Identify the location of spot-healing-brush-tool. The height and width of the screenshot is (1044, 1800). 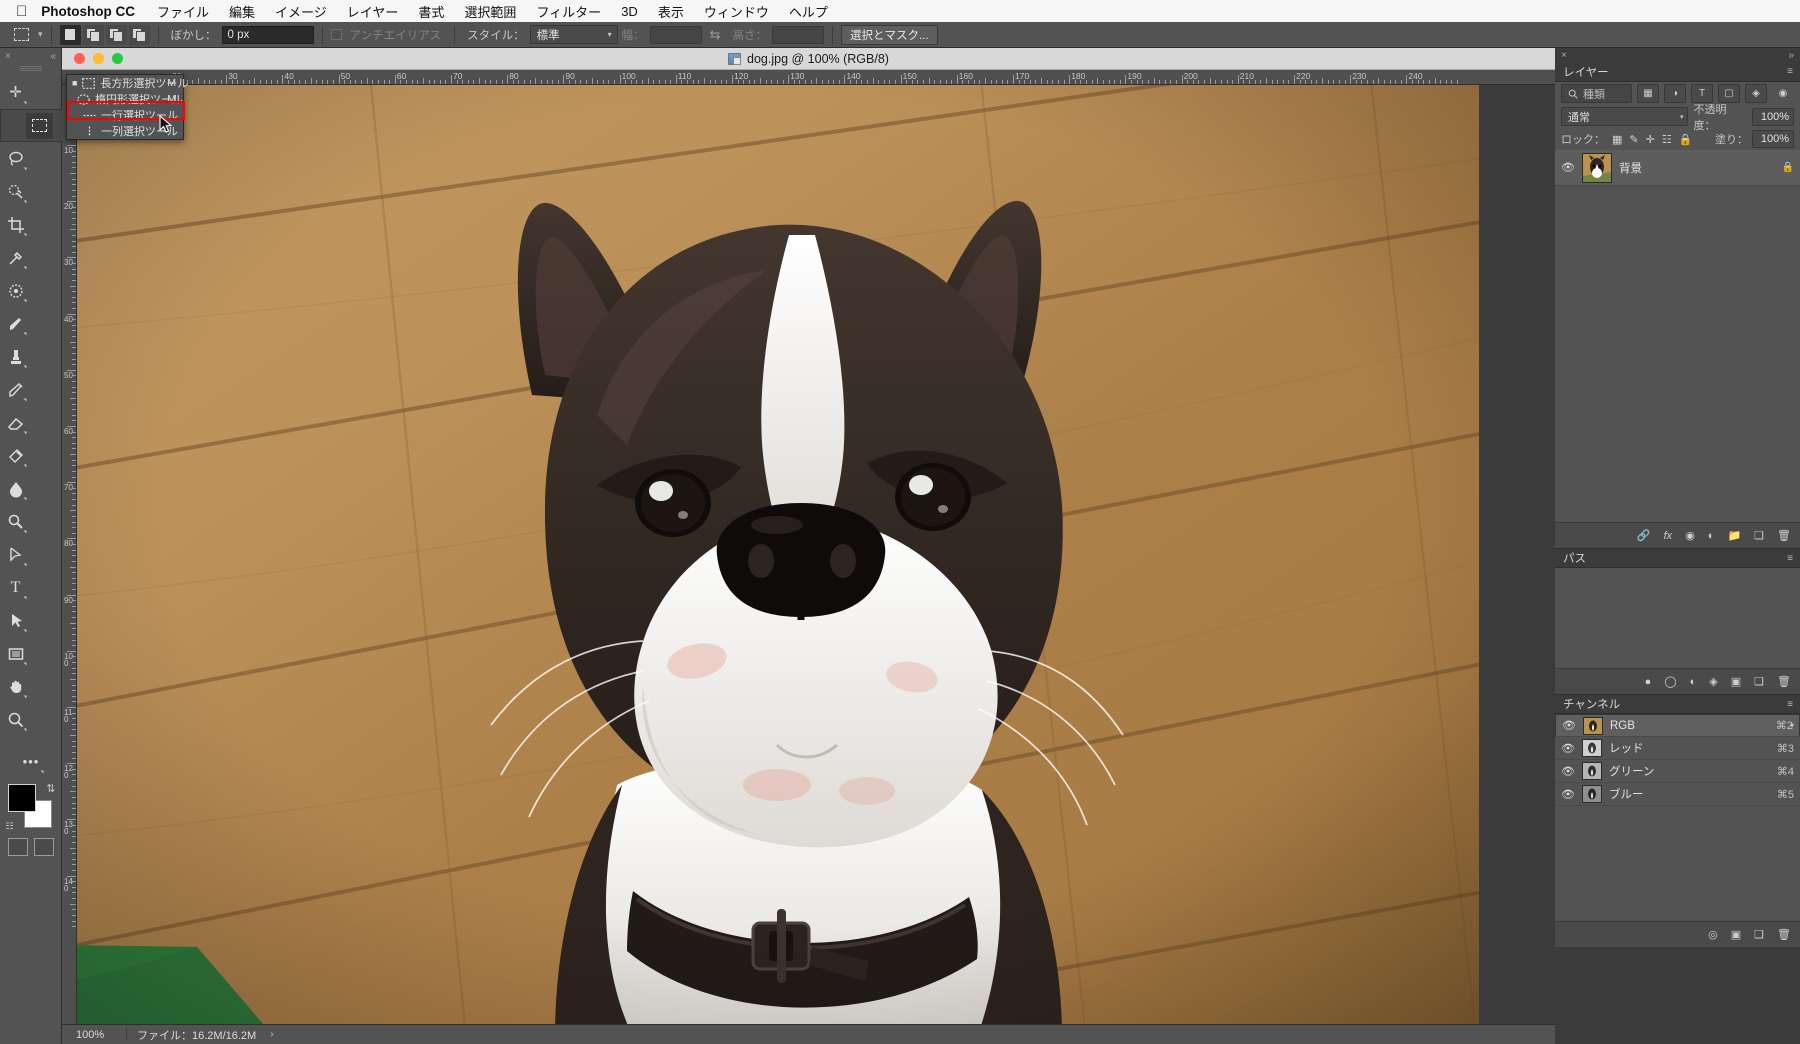
(15, 290).